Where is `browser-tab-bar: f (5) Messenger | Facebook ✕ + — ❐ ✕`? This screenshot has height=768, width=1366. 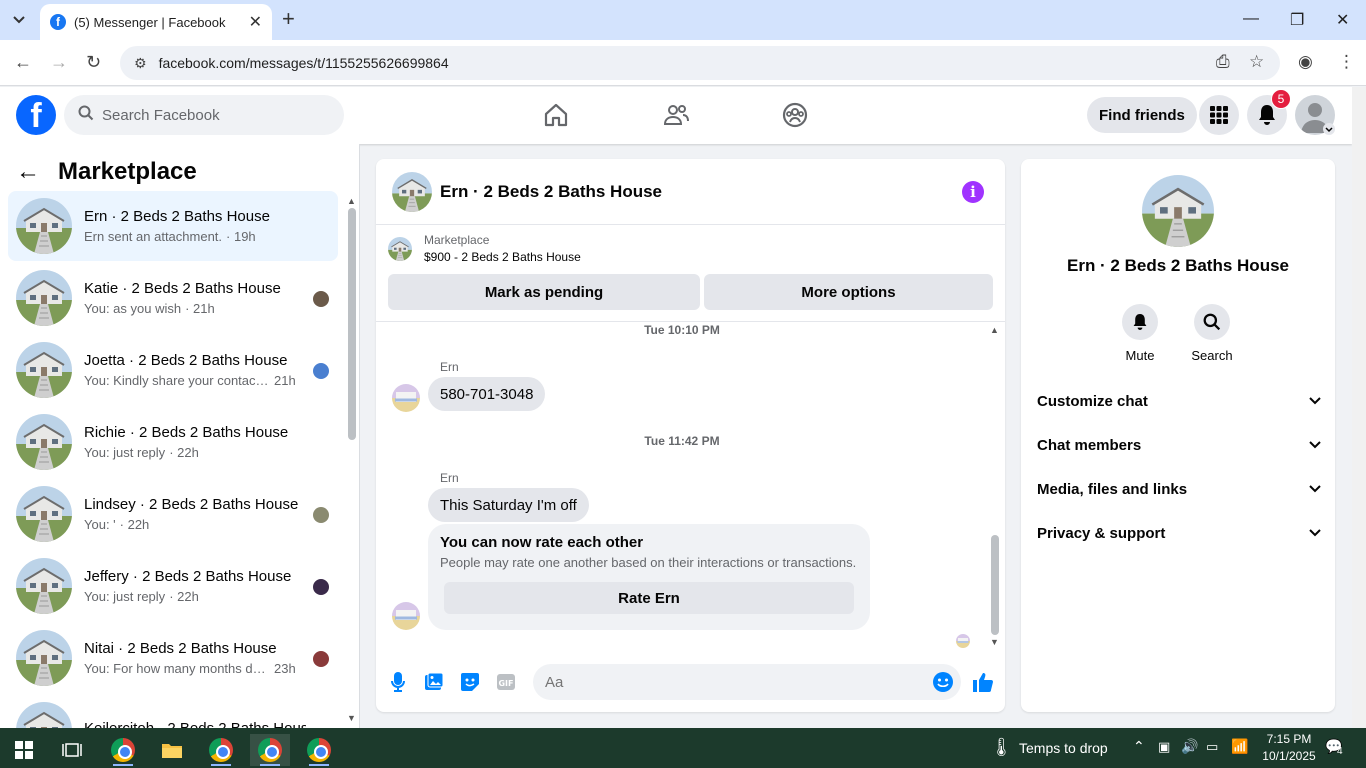
browser-tab-bar: f (5) Messenger | Facebook ✕ + — ❐ ✕ is located at coordinates (683, 20).